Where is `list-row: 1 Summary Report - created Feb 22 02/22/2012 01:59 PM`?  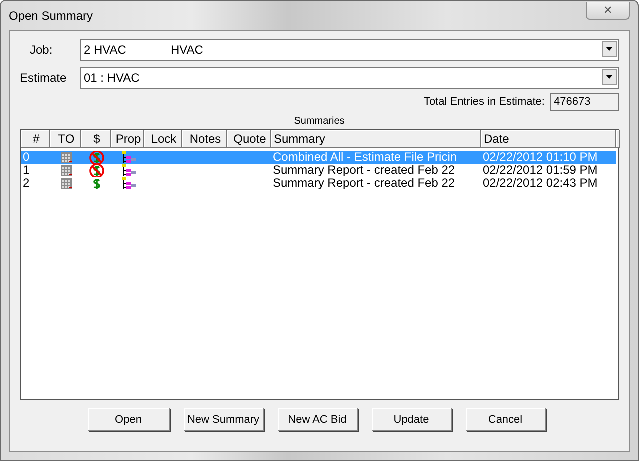 list-row: 1 Summary Report - created Feb 22 02/22/2012 01:59 PM is located at coordinates (318, 170).